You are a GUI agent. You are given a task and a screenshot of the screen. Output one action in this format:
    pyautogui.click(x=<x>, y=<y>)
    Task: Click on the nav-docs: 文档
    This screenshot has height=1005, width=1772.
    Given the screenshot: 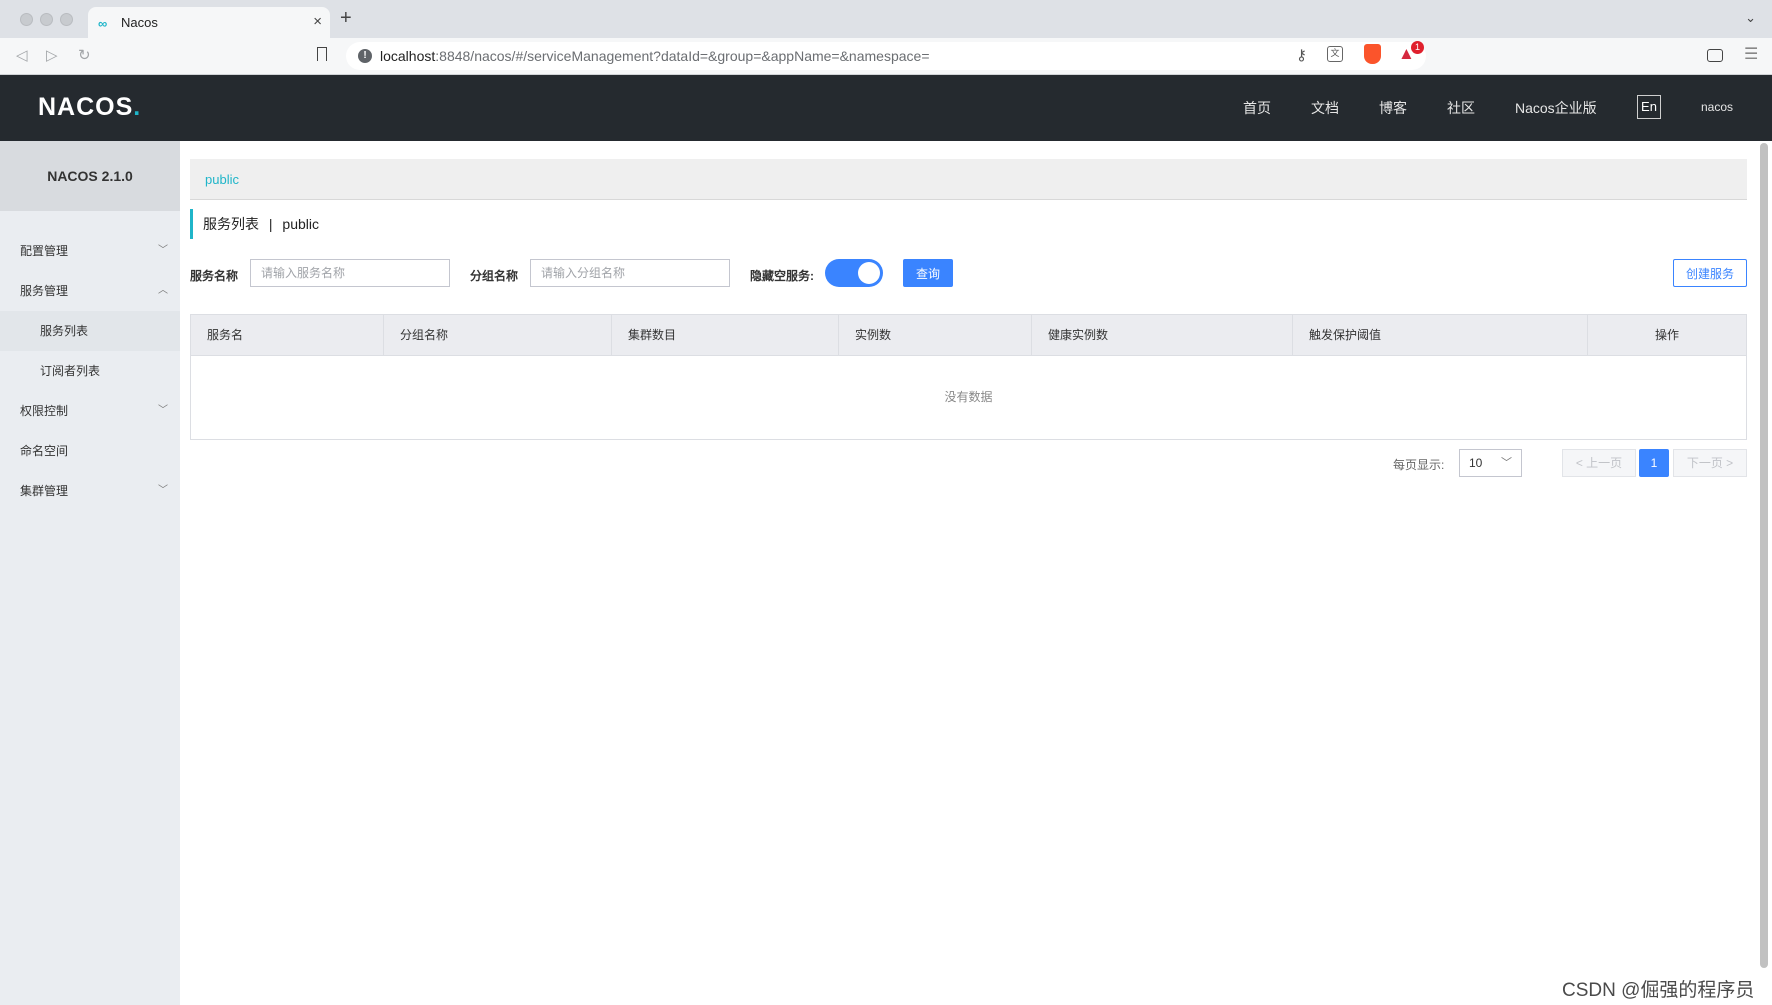 What is the action you would take?
    pyautogui.click(x=1325, y=108)
    